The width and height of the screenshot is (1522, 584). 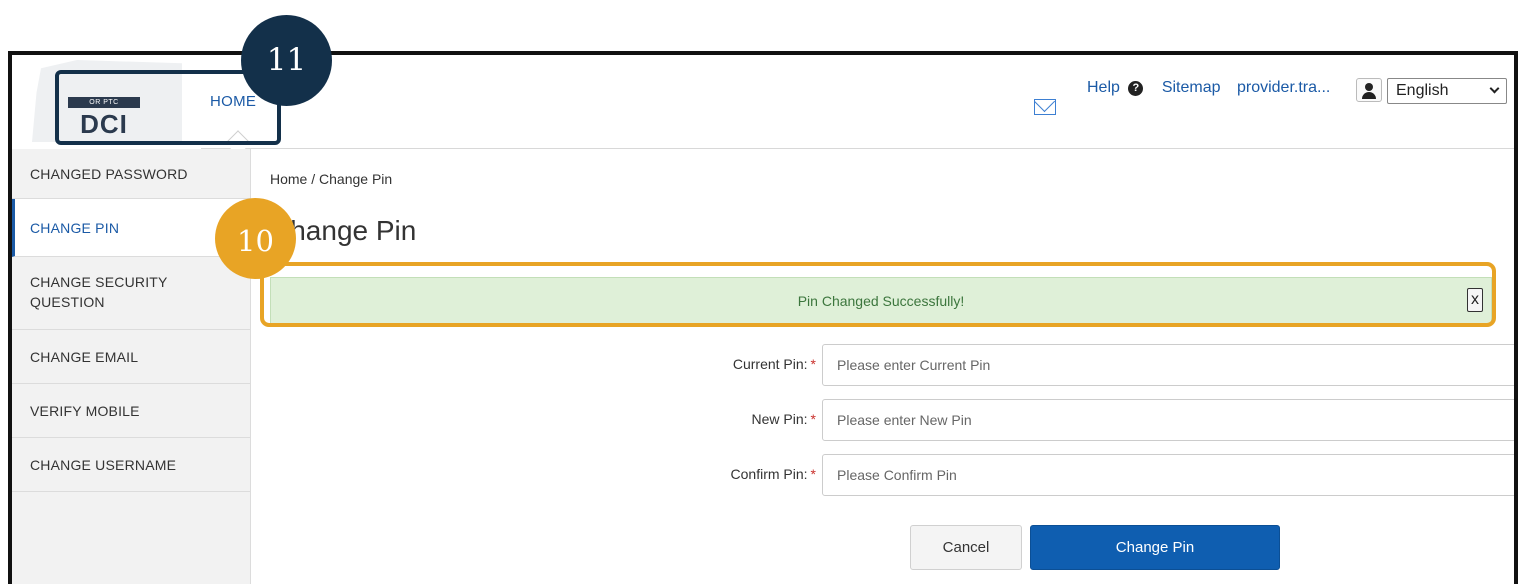 I want to click on sidebar-item-label: CHANGE EMAIL, so click(x=84, y=356).